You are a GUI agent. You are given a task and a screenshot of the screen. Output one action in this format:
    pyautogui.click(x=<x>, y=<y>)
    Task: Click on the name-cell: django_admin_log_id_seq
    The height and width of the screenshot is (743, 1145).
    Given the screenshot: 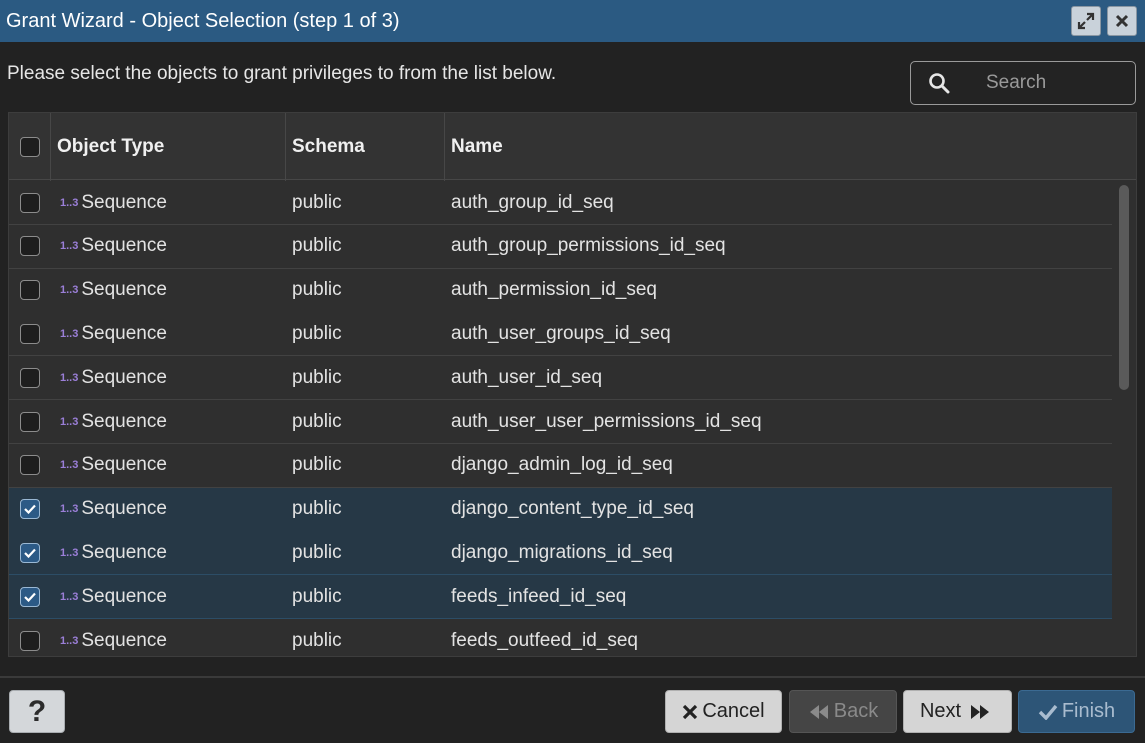 What is the action you would take?
    pyautogui.click(x=562, y=465)
    